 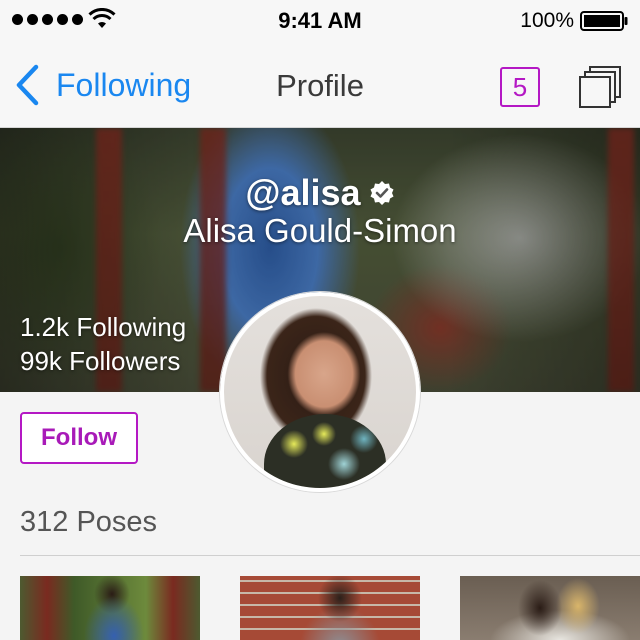 I want to click on back-button: Following, so click(x=102, y=85).